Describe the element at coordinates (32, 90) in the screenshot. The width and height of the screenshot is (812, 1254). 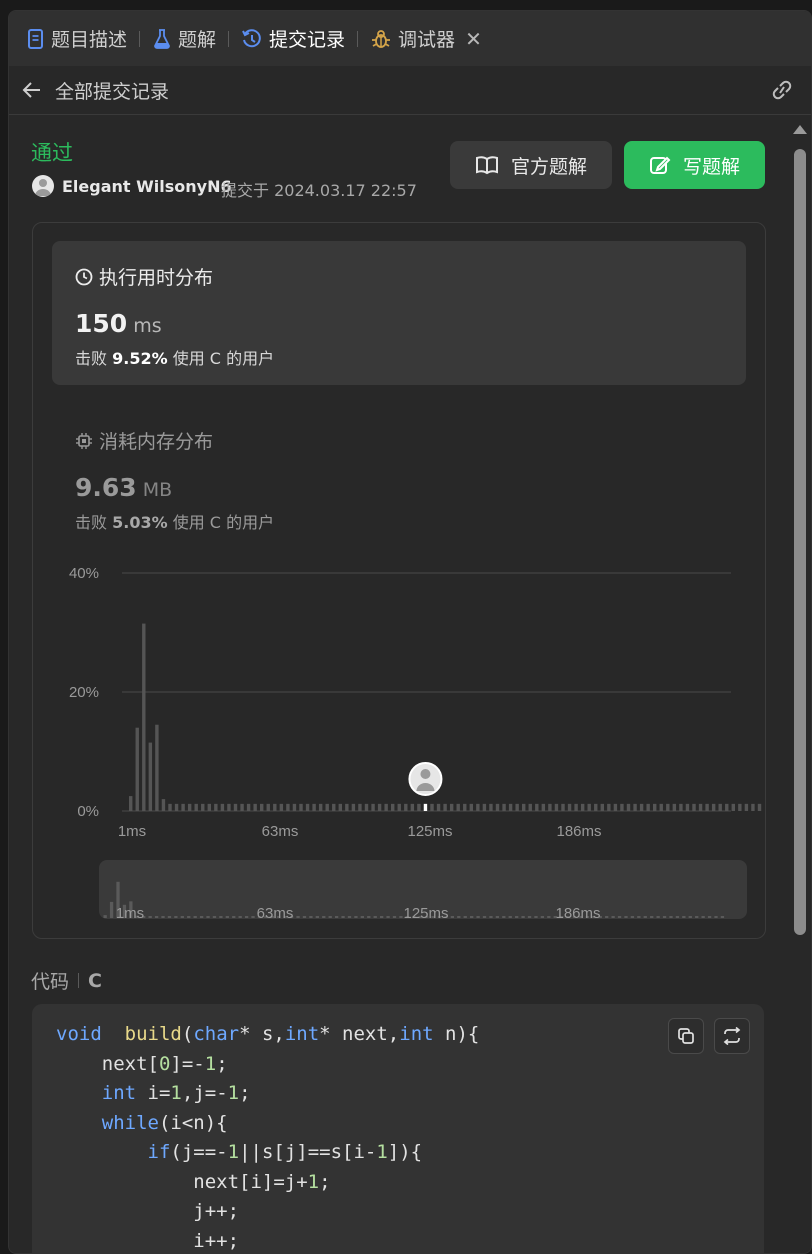
I see `back-arrow-icon` at that location.